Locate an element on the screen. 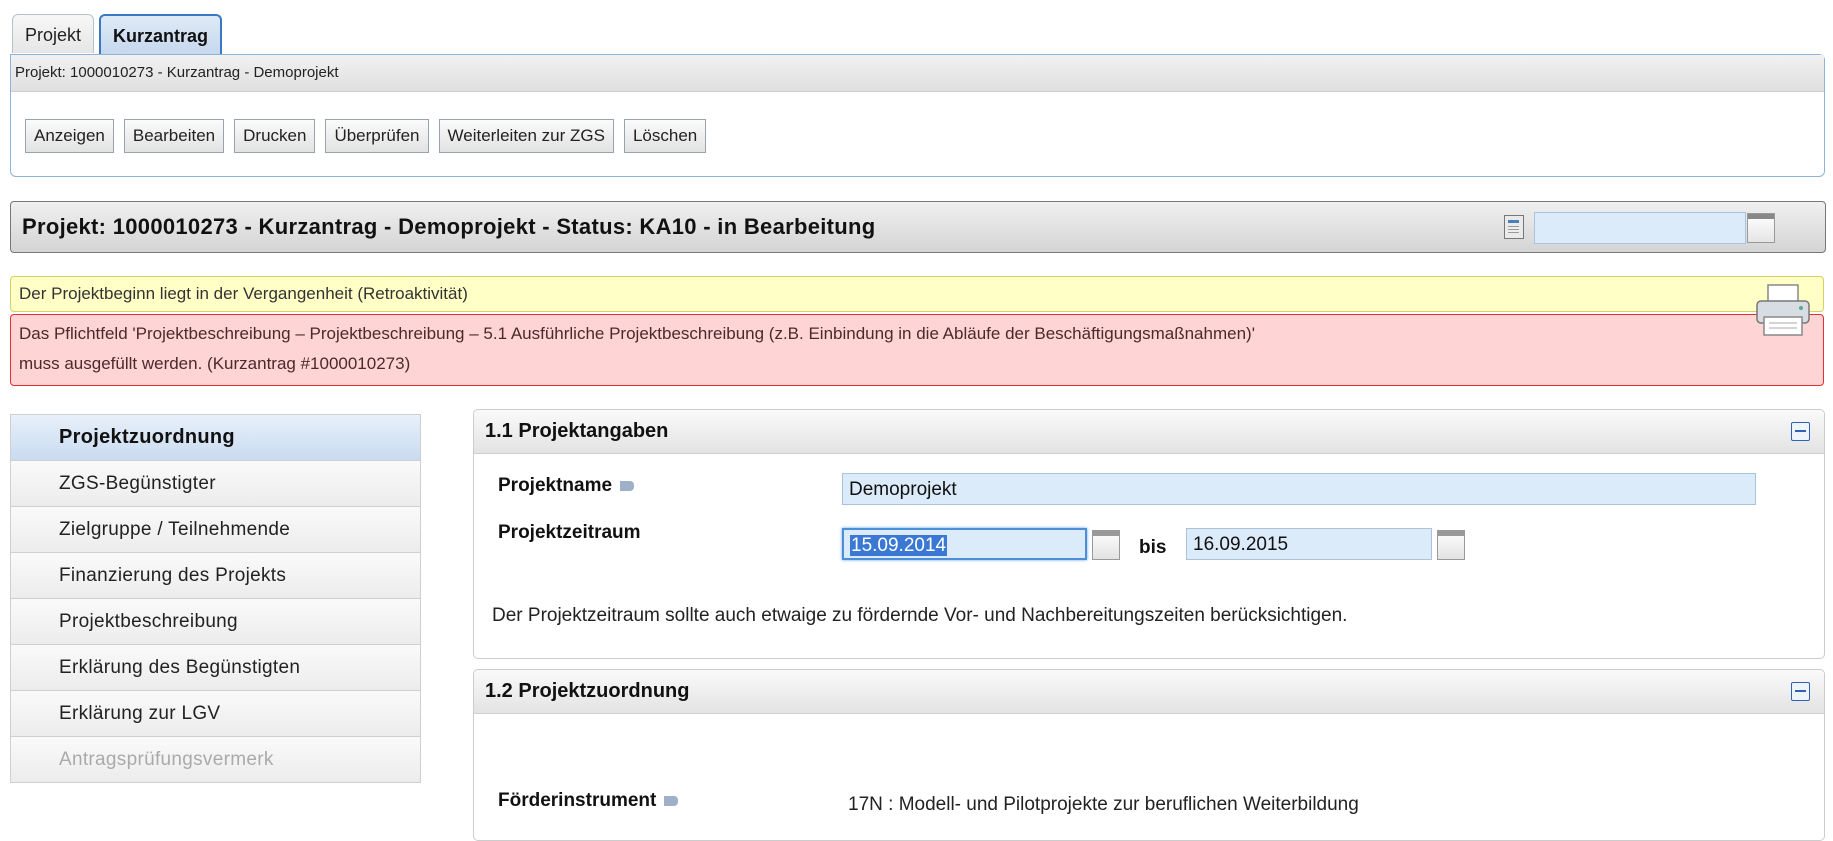 The height and width of the screenshot is (841, 1833). projektzeitraum-label: Projektzeitraum is located at coordinates (569, 532).